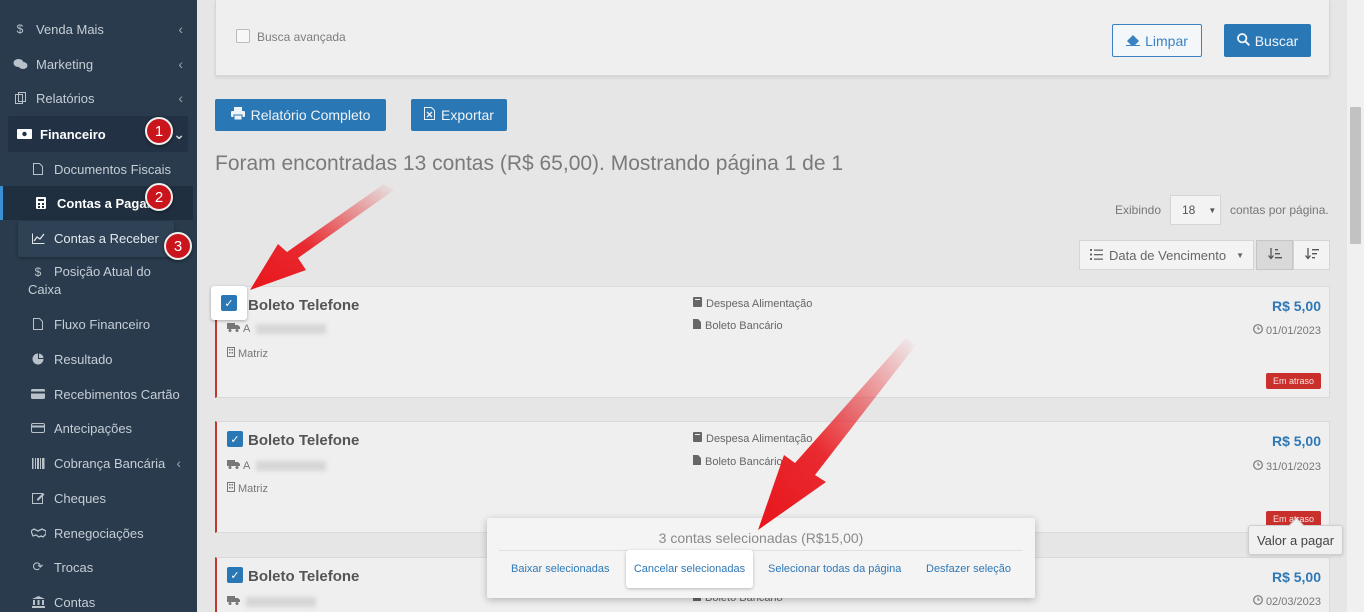  Describe the element at coordinates (761, 550) in the screenshot. I see `divider` at that location.